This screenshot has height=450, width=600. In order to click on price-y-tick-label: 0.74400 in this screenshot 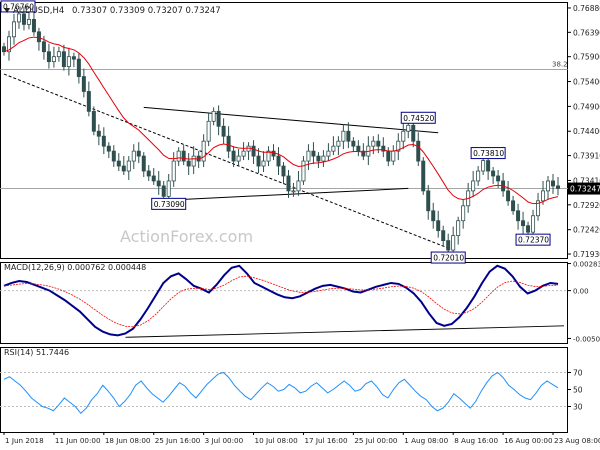, I will do `click(586, 131)`.